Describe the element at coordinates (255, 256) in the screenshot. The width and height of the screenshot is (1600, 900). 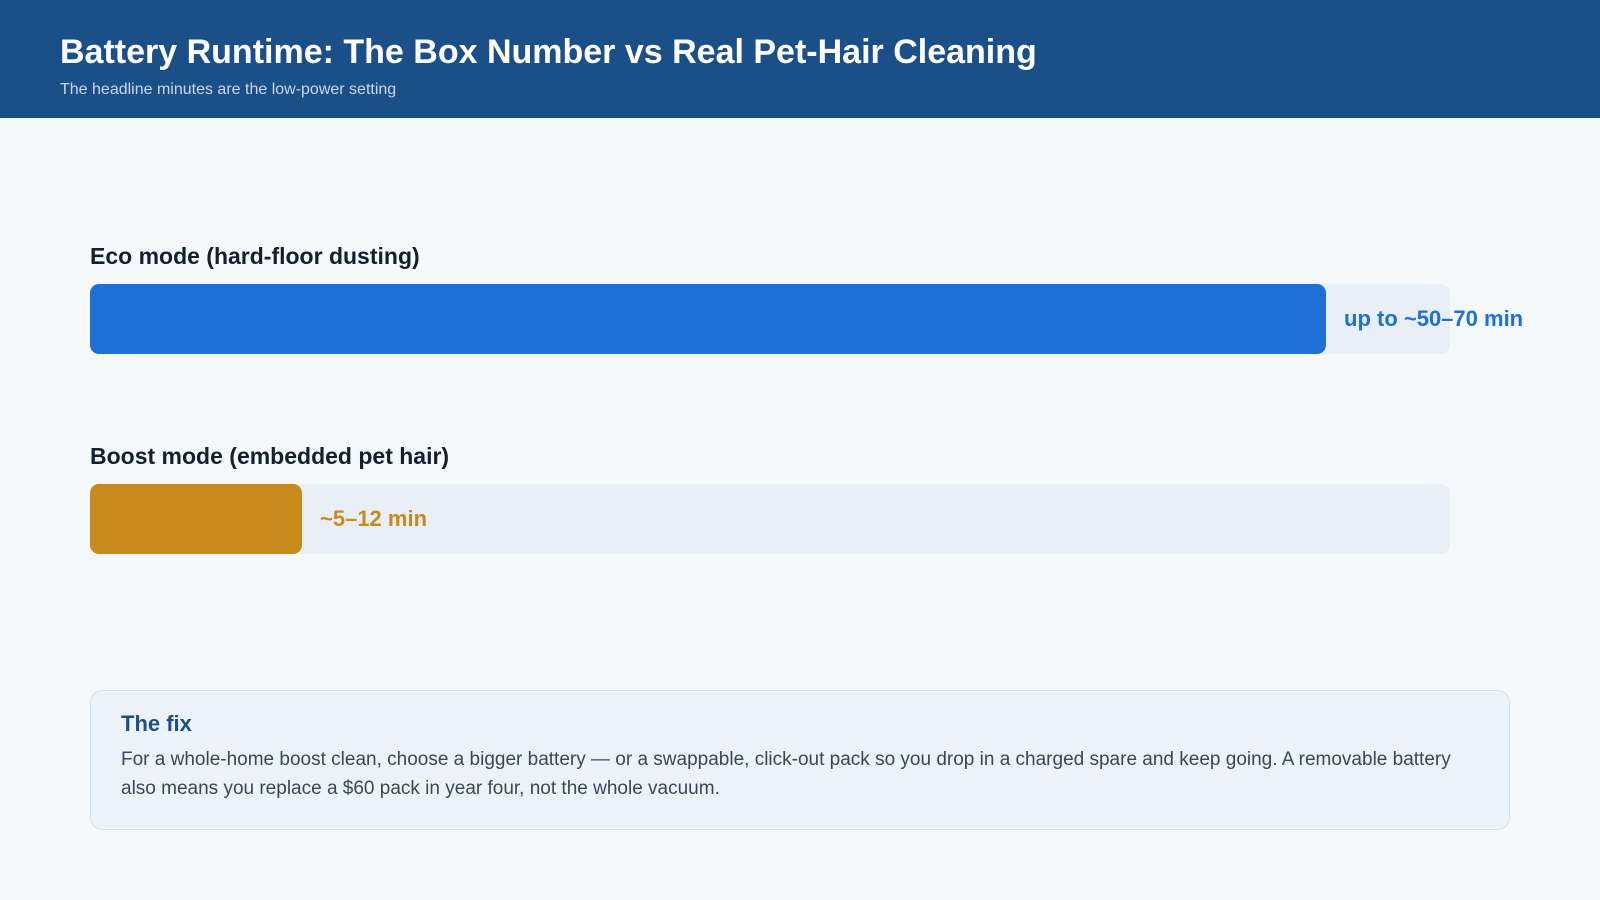
I see `category-label-eco: Eco mode (hard-floor dusting)` at that location.